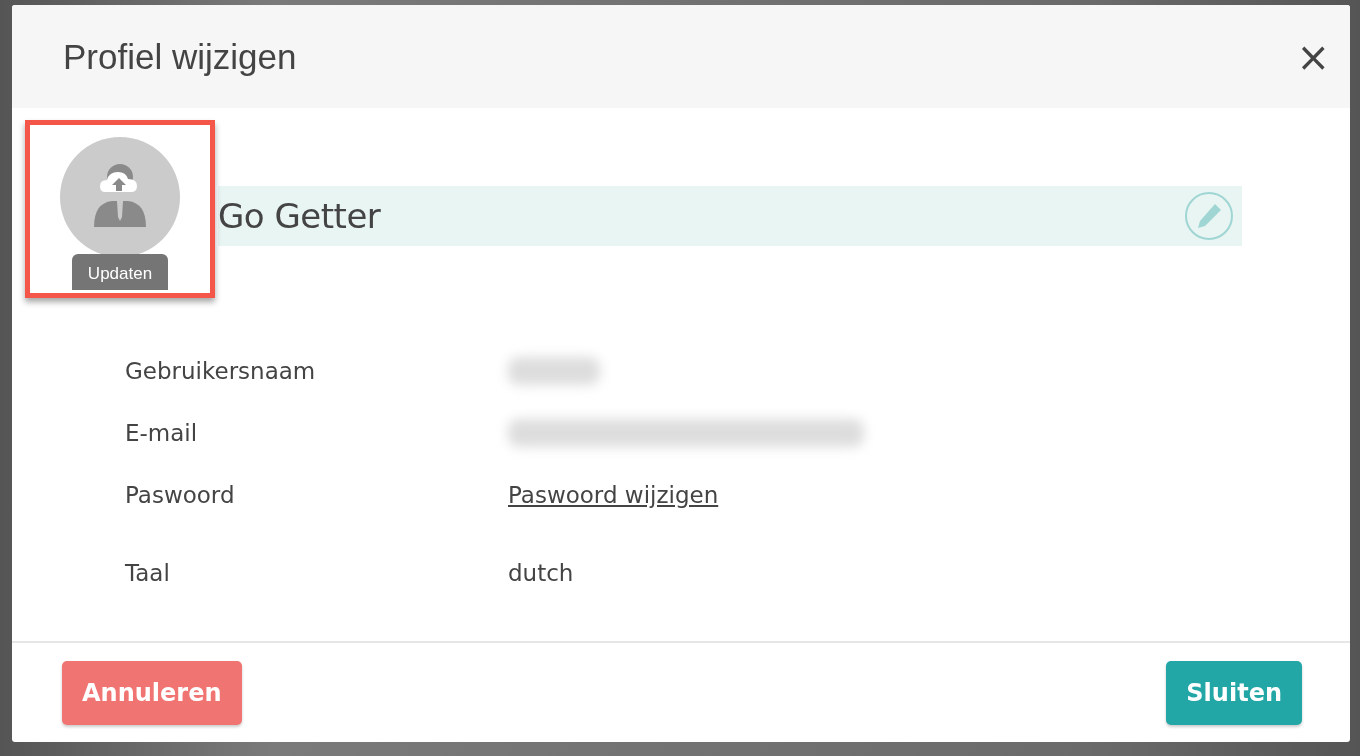 The width and height of the screenshot is (1360, 756). Describe the element at coordinates (1313, 56) in the screenshot. I see `close-button: ×` at that location.